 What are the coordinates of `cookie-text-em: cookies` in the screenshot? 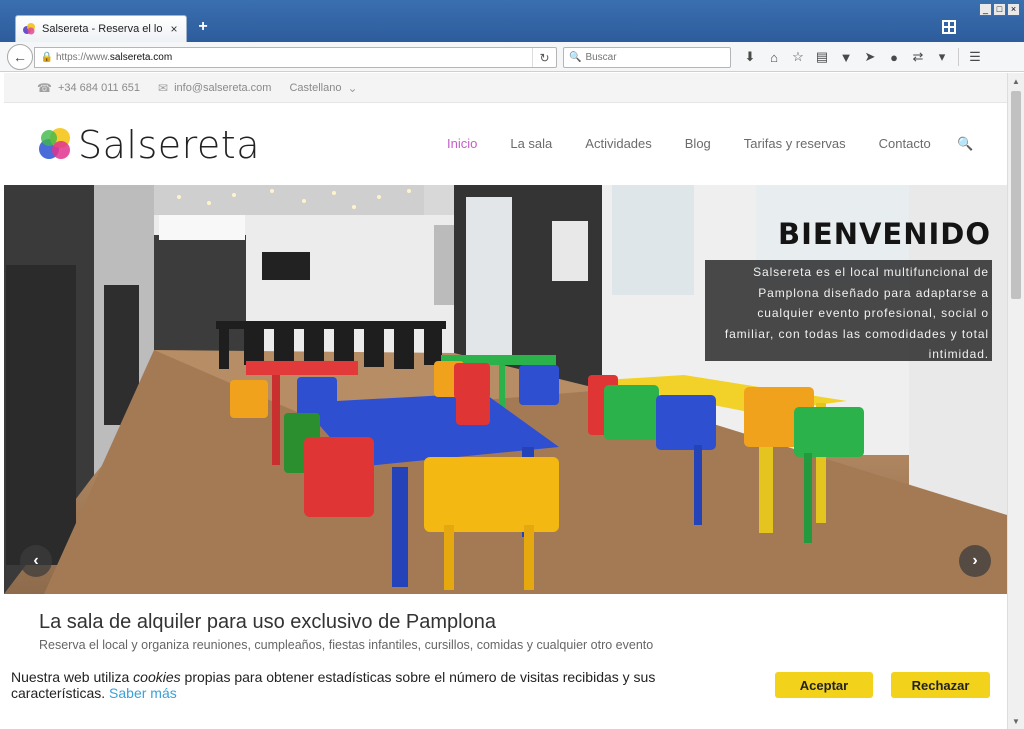 It's located at (157, 677).